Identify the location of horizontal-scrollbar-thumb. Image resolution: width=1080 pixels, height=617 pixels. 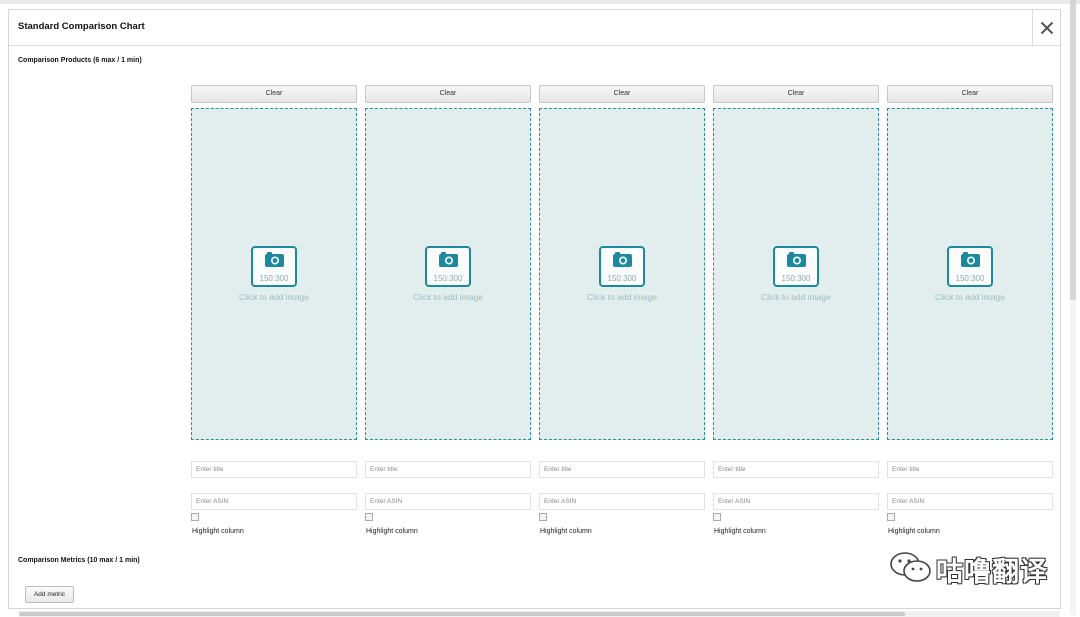
(462, 614).